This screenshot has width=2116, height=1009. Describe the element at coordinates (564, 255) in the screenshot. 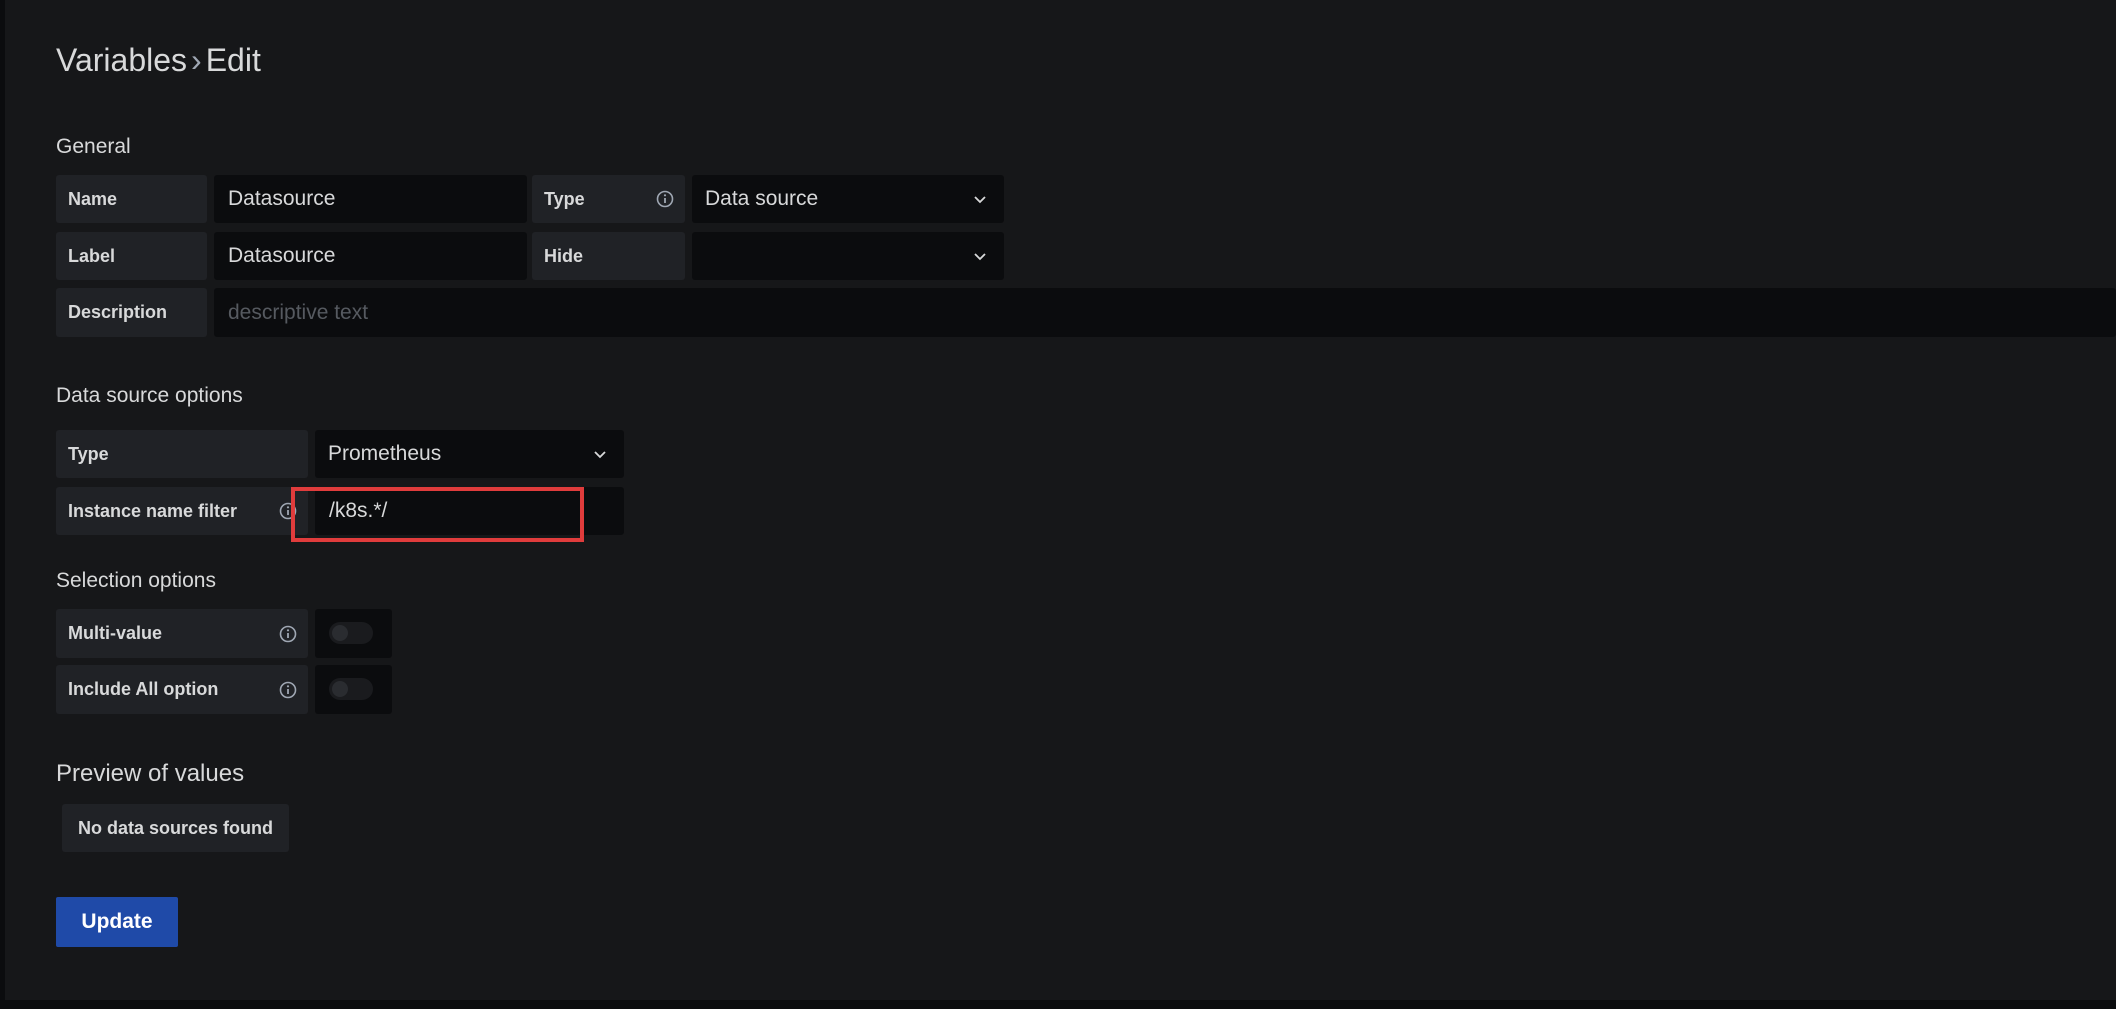

I see `hide-label-text: Hide` at that location.